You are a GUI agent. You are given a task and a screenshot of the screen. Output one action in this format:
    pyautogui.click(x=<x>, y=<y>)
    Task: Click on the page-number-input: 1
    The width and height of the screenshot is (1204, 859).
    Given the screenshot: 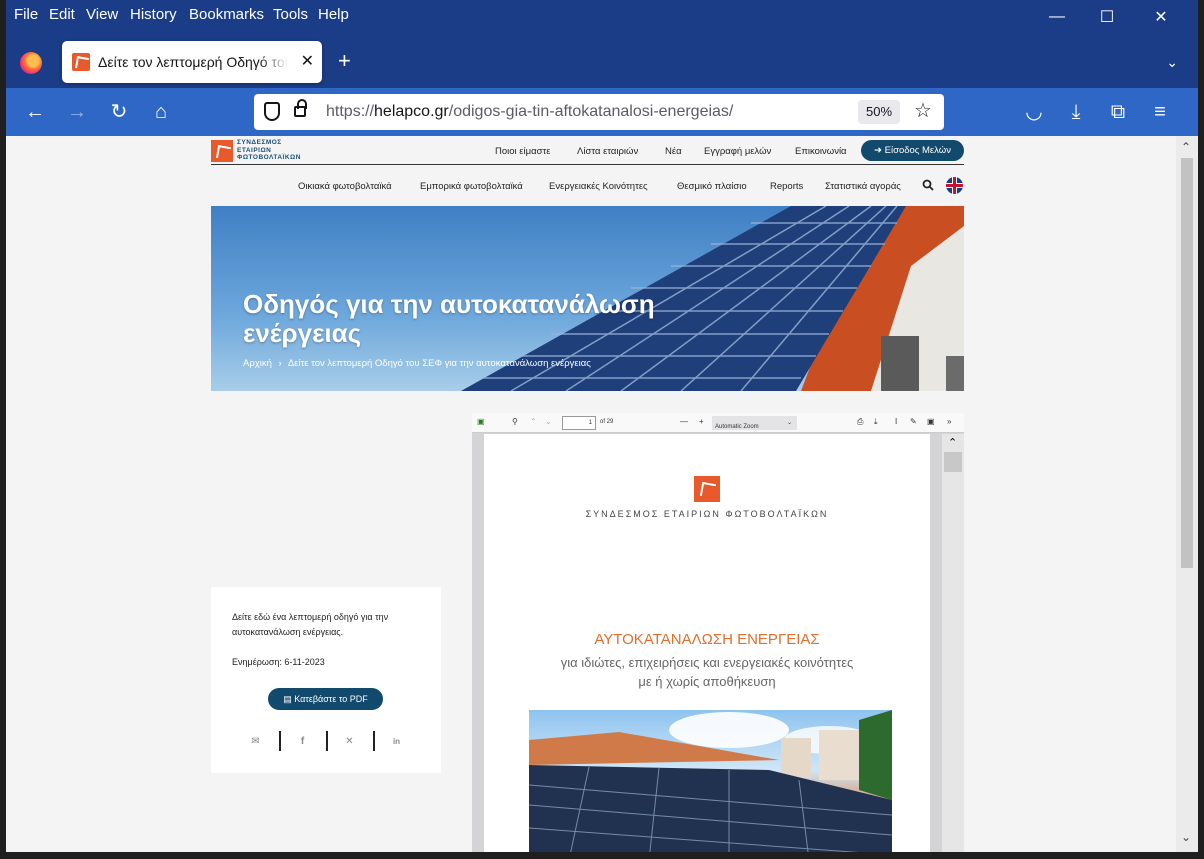 What is the action you would take?
    pyautogui.click(x=579, y=423)
    